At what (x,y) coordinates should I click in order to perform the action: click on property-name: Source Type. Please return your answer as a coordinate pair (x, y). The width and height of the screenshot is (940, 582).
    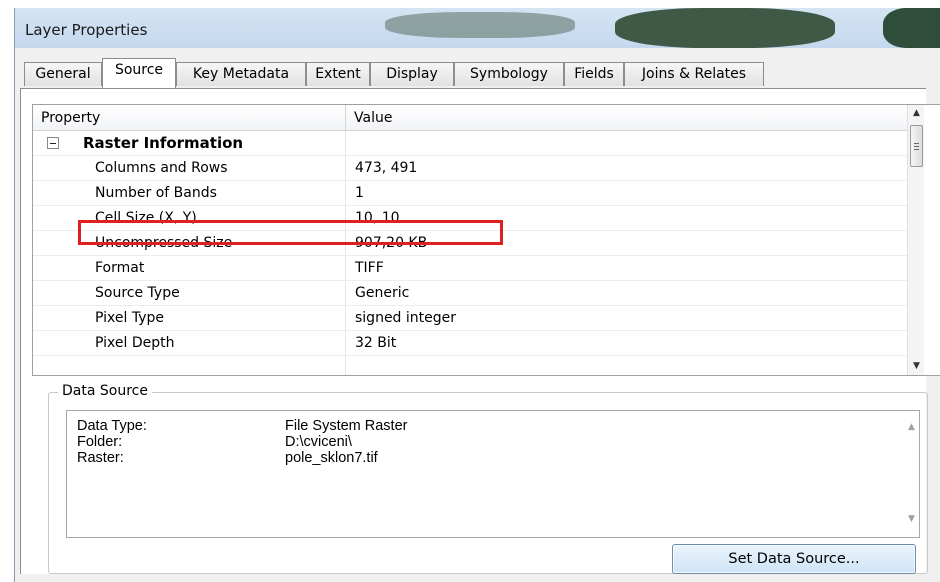
    Looking at the image, I should click on (137, 293).